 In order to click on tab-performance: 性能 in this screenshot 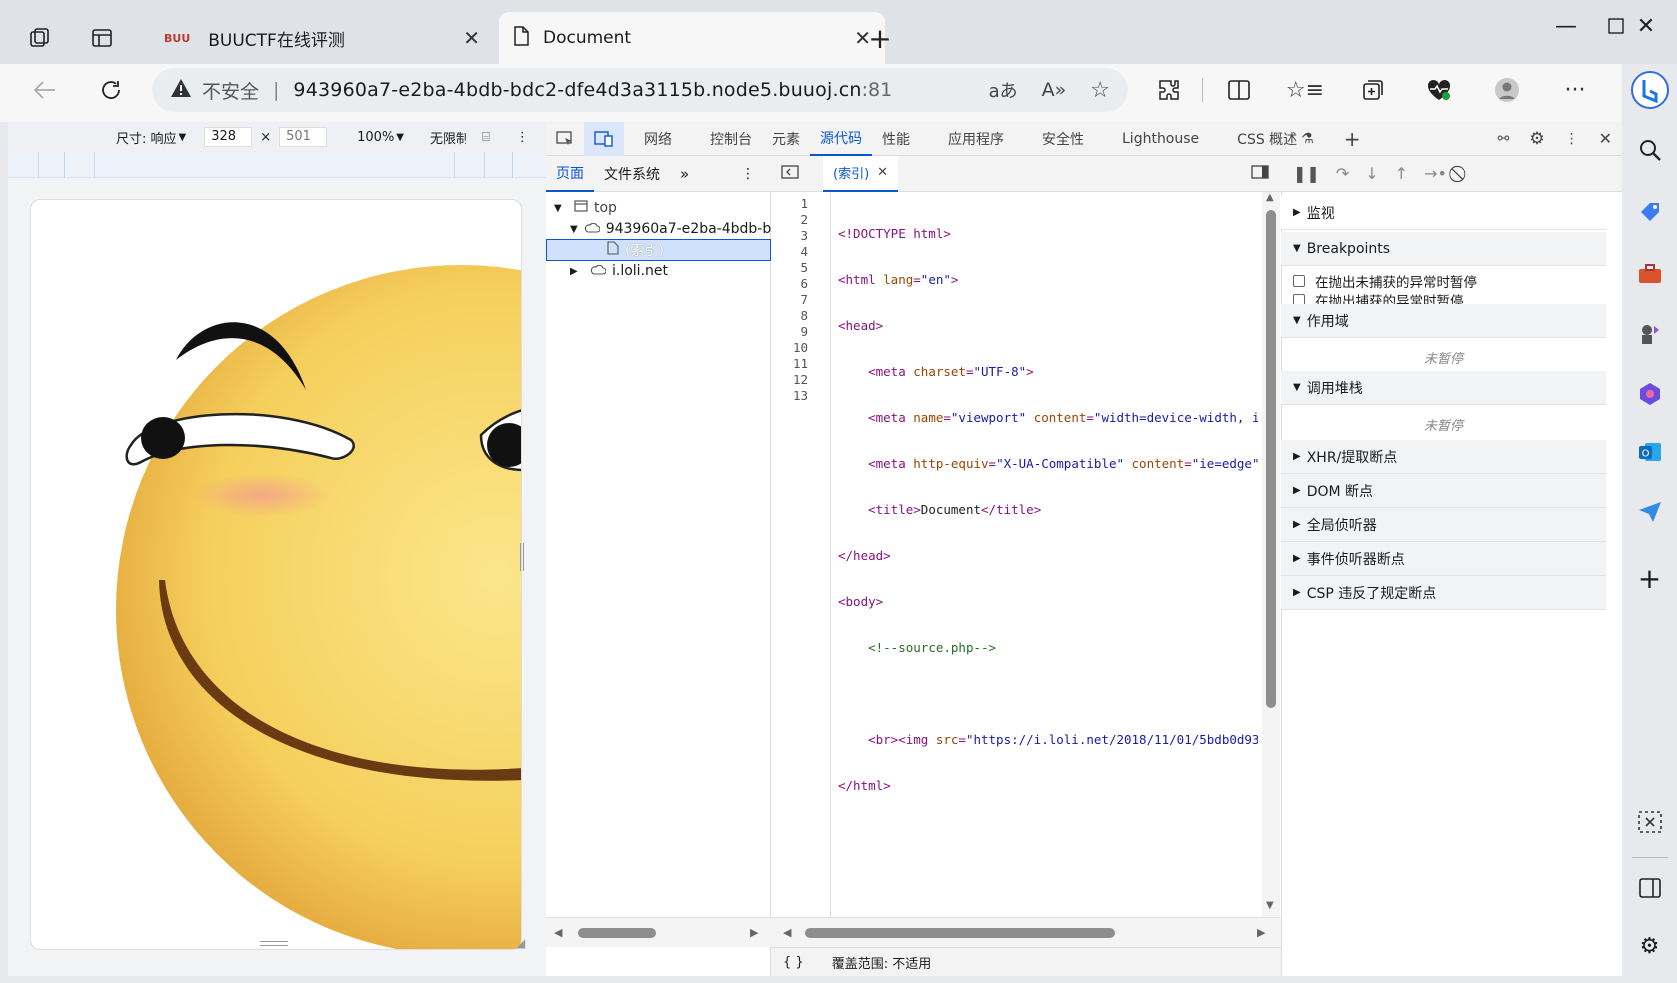, I will do `click(896, 139)`.